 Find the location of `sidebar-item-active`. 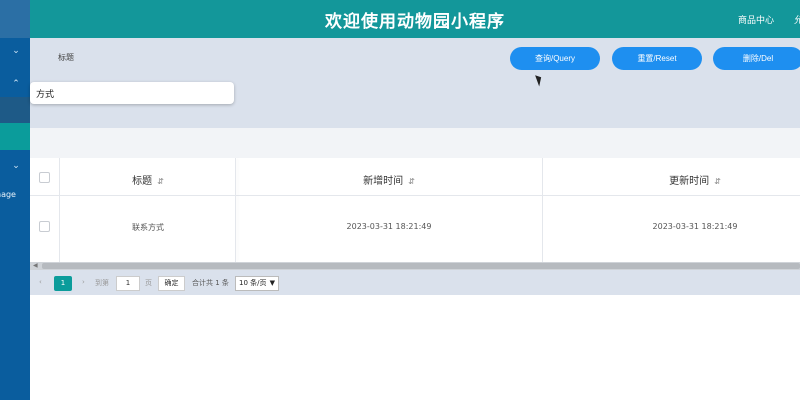

sidebar-item-active is located at coordinates (15, 136).